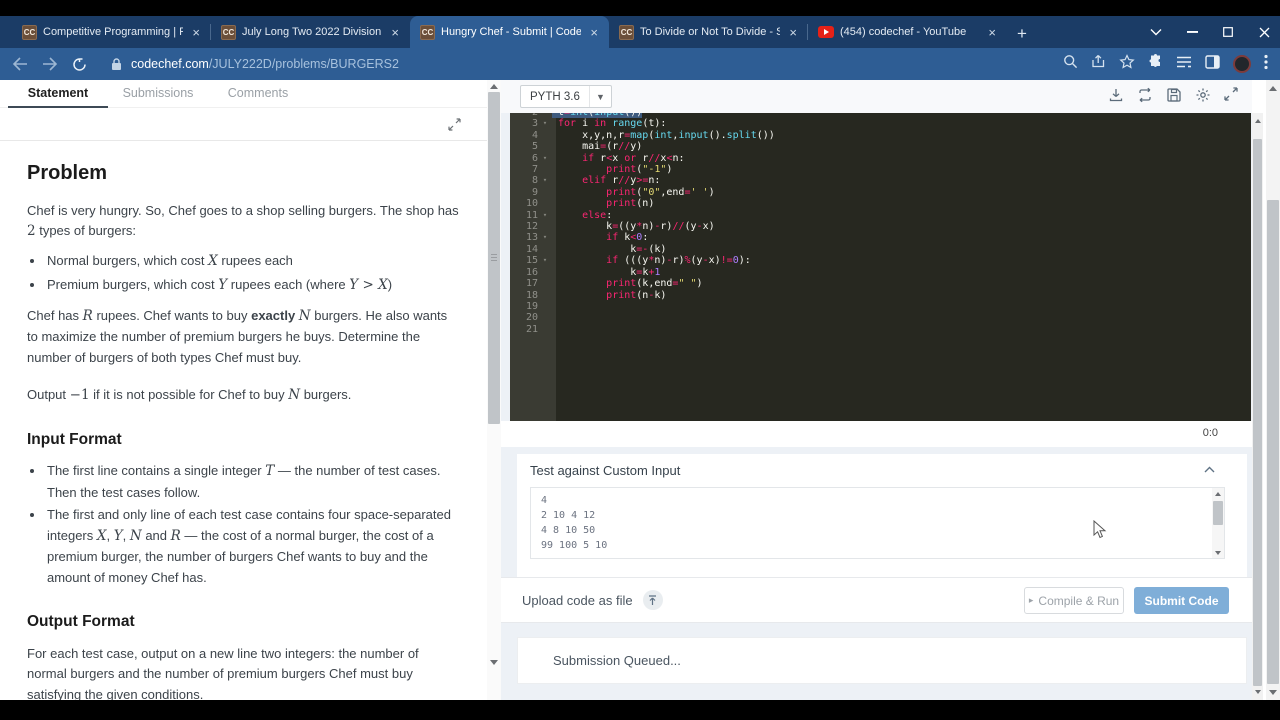 The height and width of the screenshot is (720, 1280). I want to click on compile-run-button: ▸ Compile & Run, so click(1074, 600).